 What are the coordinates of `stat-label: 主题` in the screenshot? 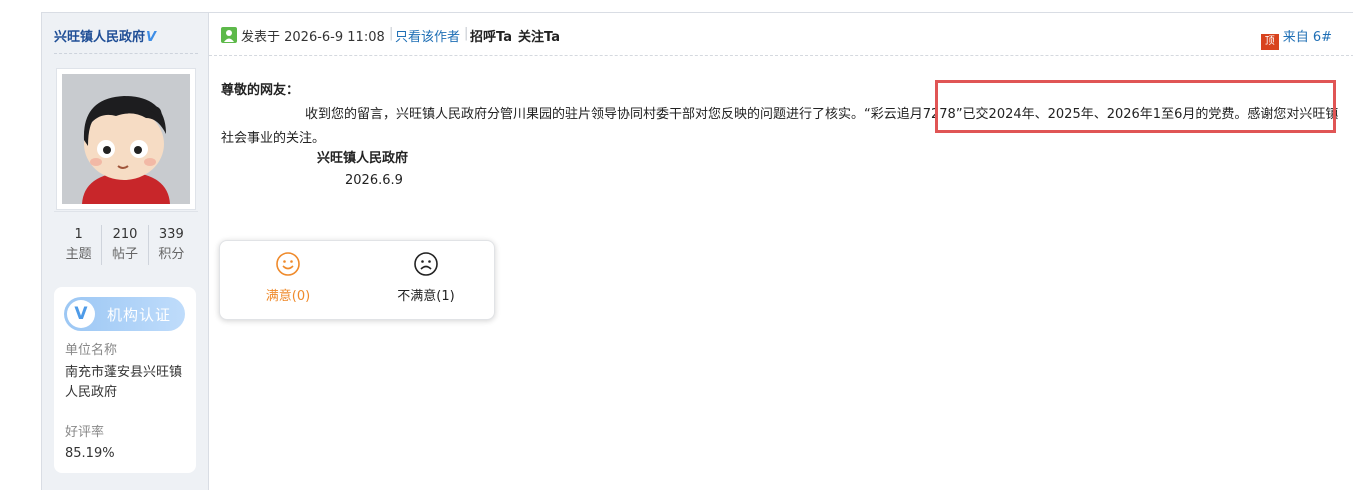 It's located at (78, 254).